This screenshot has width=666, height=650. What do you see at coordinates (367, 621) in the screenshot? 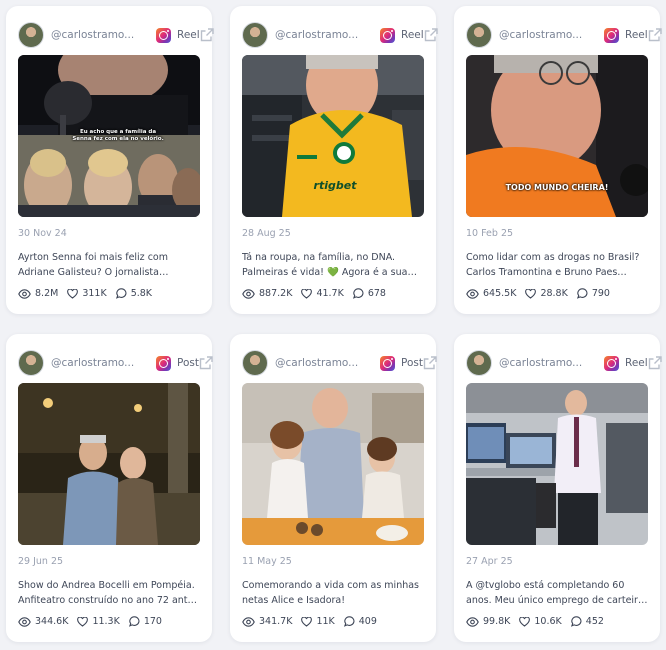
I see `comments-count: 409` at bounding box center [367, 621].